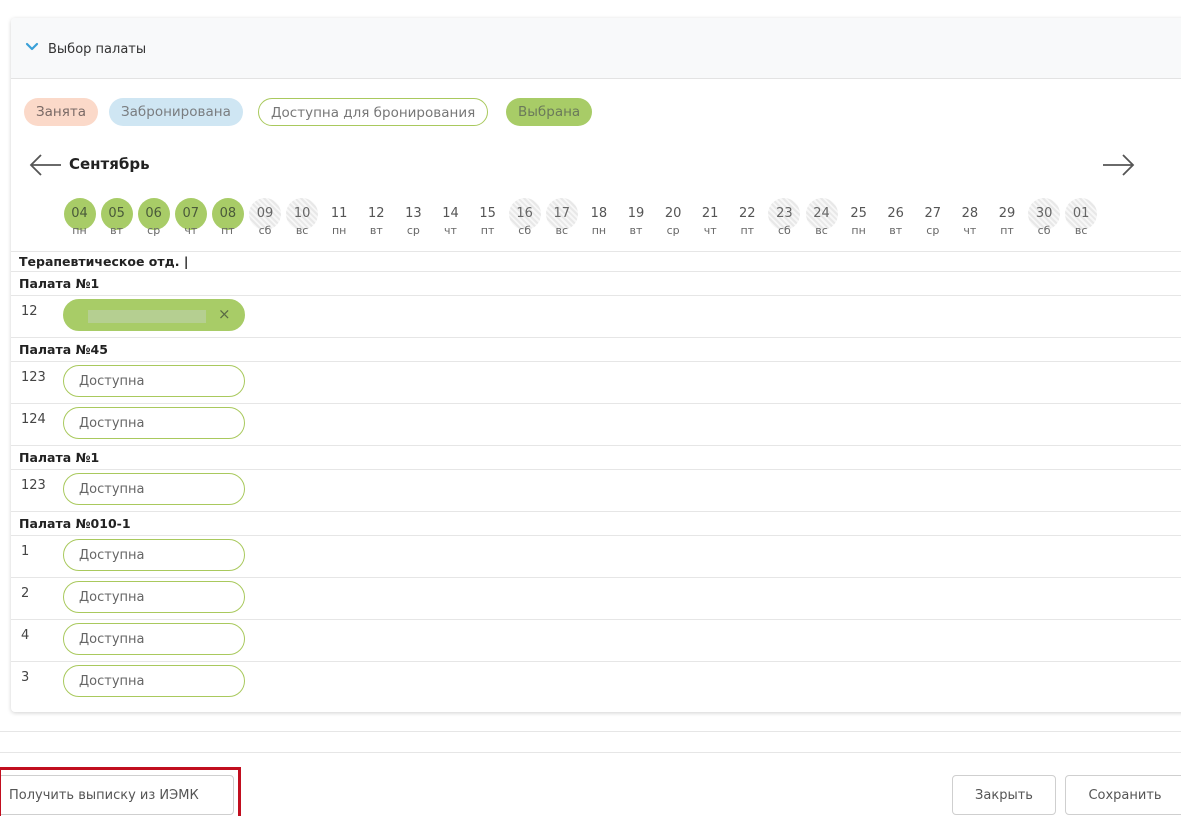 The image size is (1181, 816). I want to click on calendar-day: 19 вт, so click(636, 223).